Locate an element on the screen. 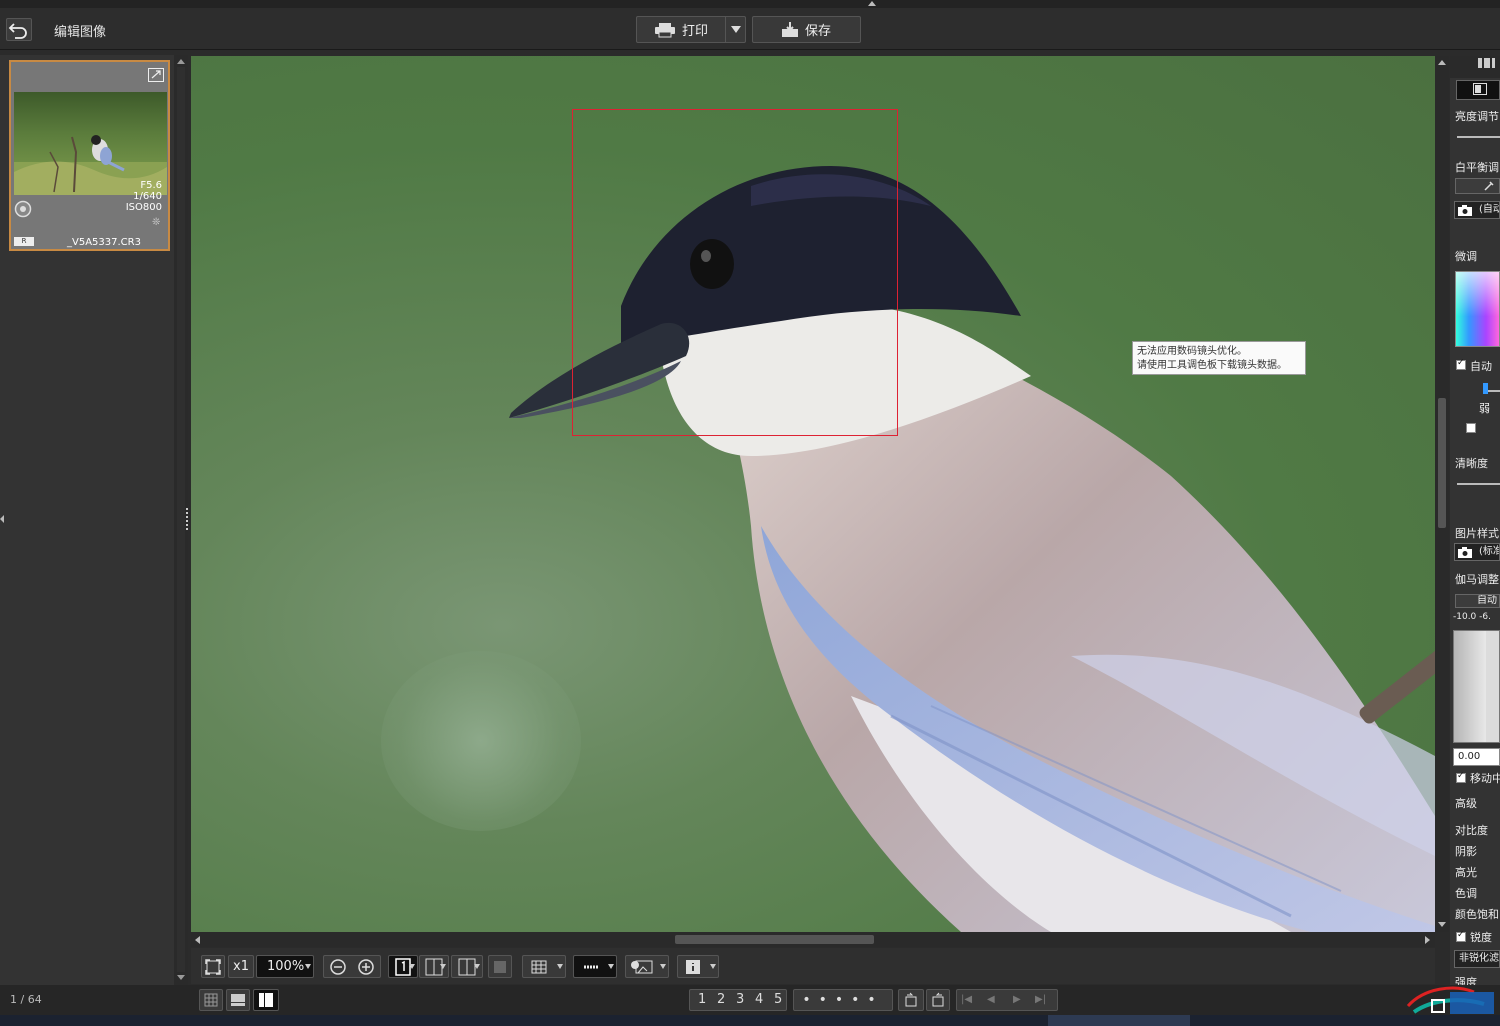 This screenshot has height=1026, width=1500. thumb-iso: ISO800 is located at coordinates (143, 207).